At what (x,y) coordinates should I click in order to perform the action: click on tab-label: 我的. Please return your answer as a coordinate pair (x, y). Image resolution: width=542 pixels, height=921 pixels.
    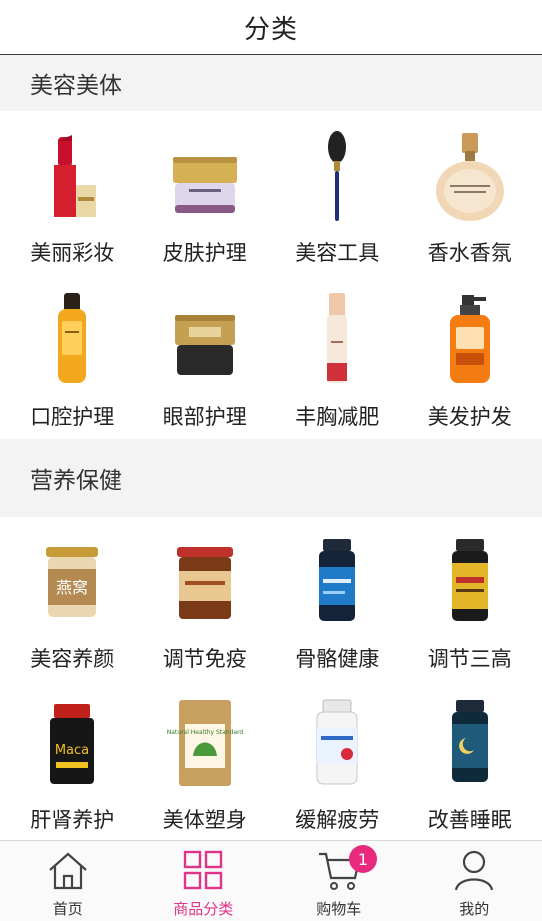
    Looking at the image, I should click on (474, 909).